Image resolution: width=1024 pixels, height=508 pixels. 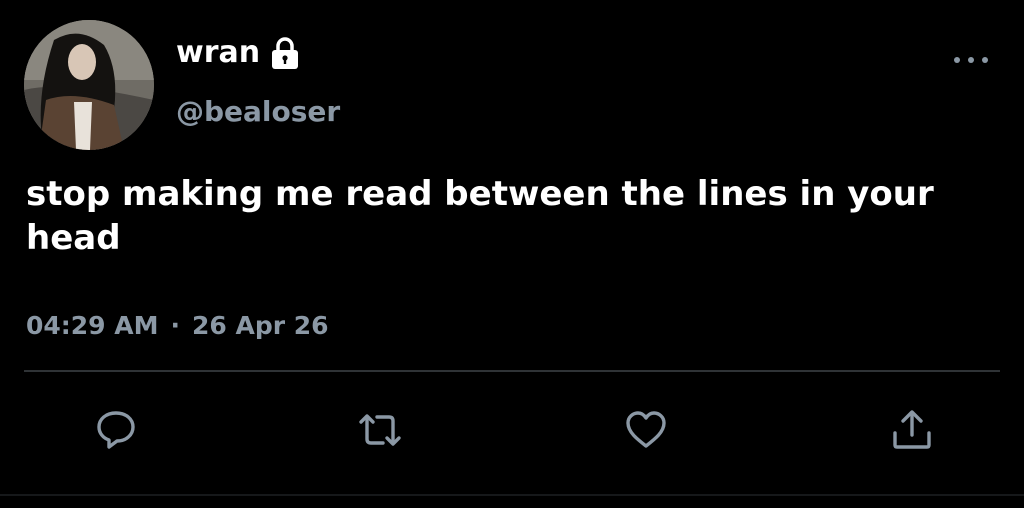 I want to click on tweet-time: 04:29 AM, so click(x=92, y=325).